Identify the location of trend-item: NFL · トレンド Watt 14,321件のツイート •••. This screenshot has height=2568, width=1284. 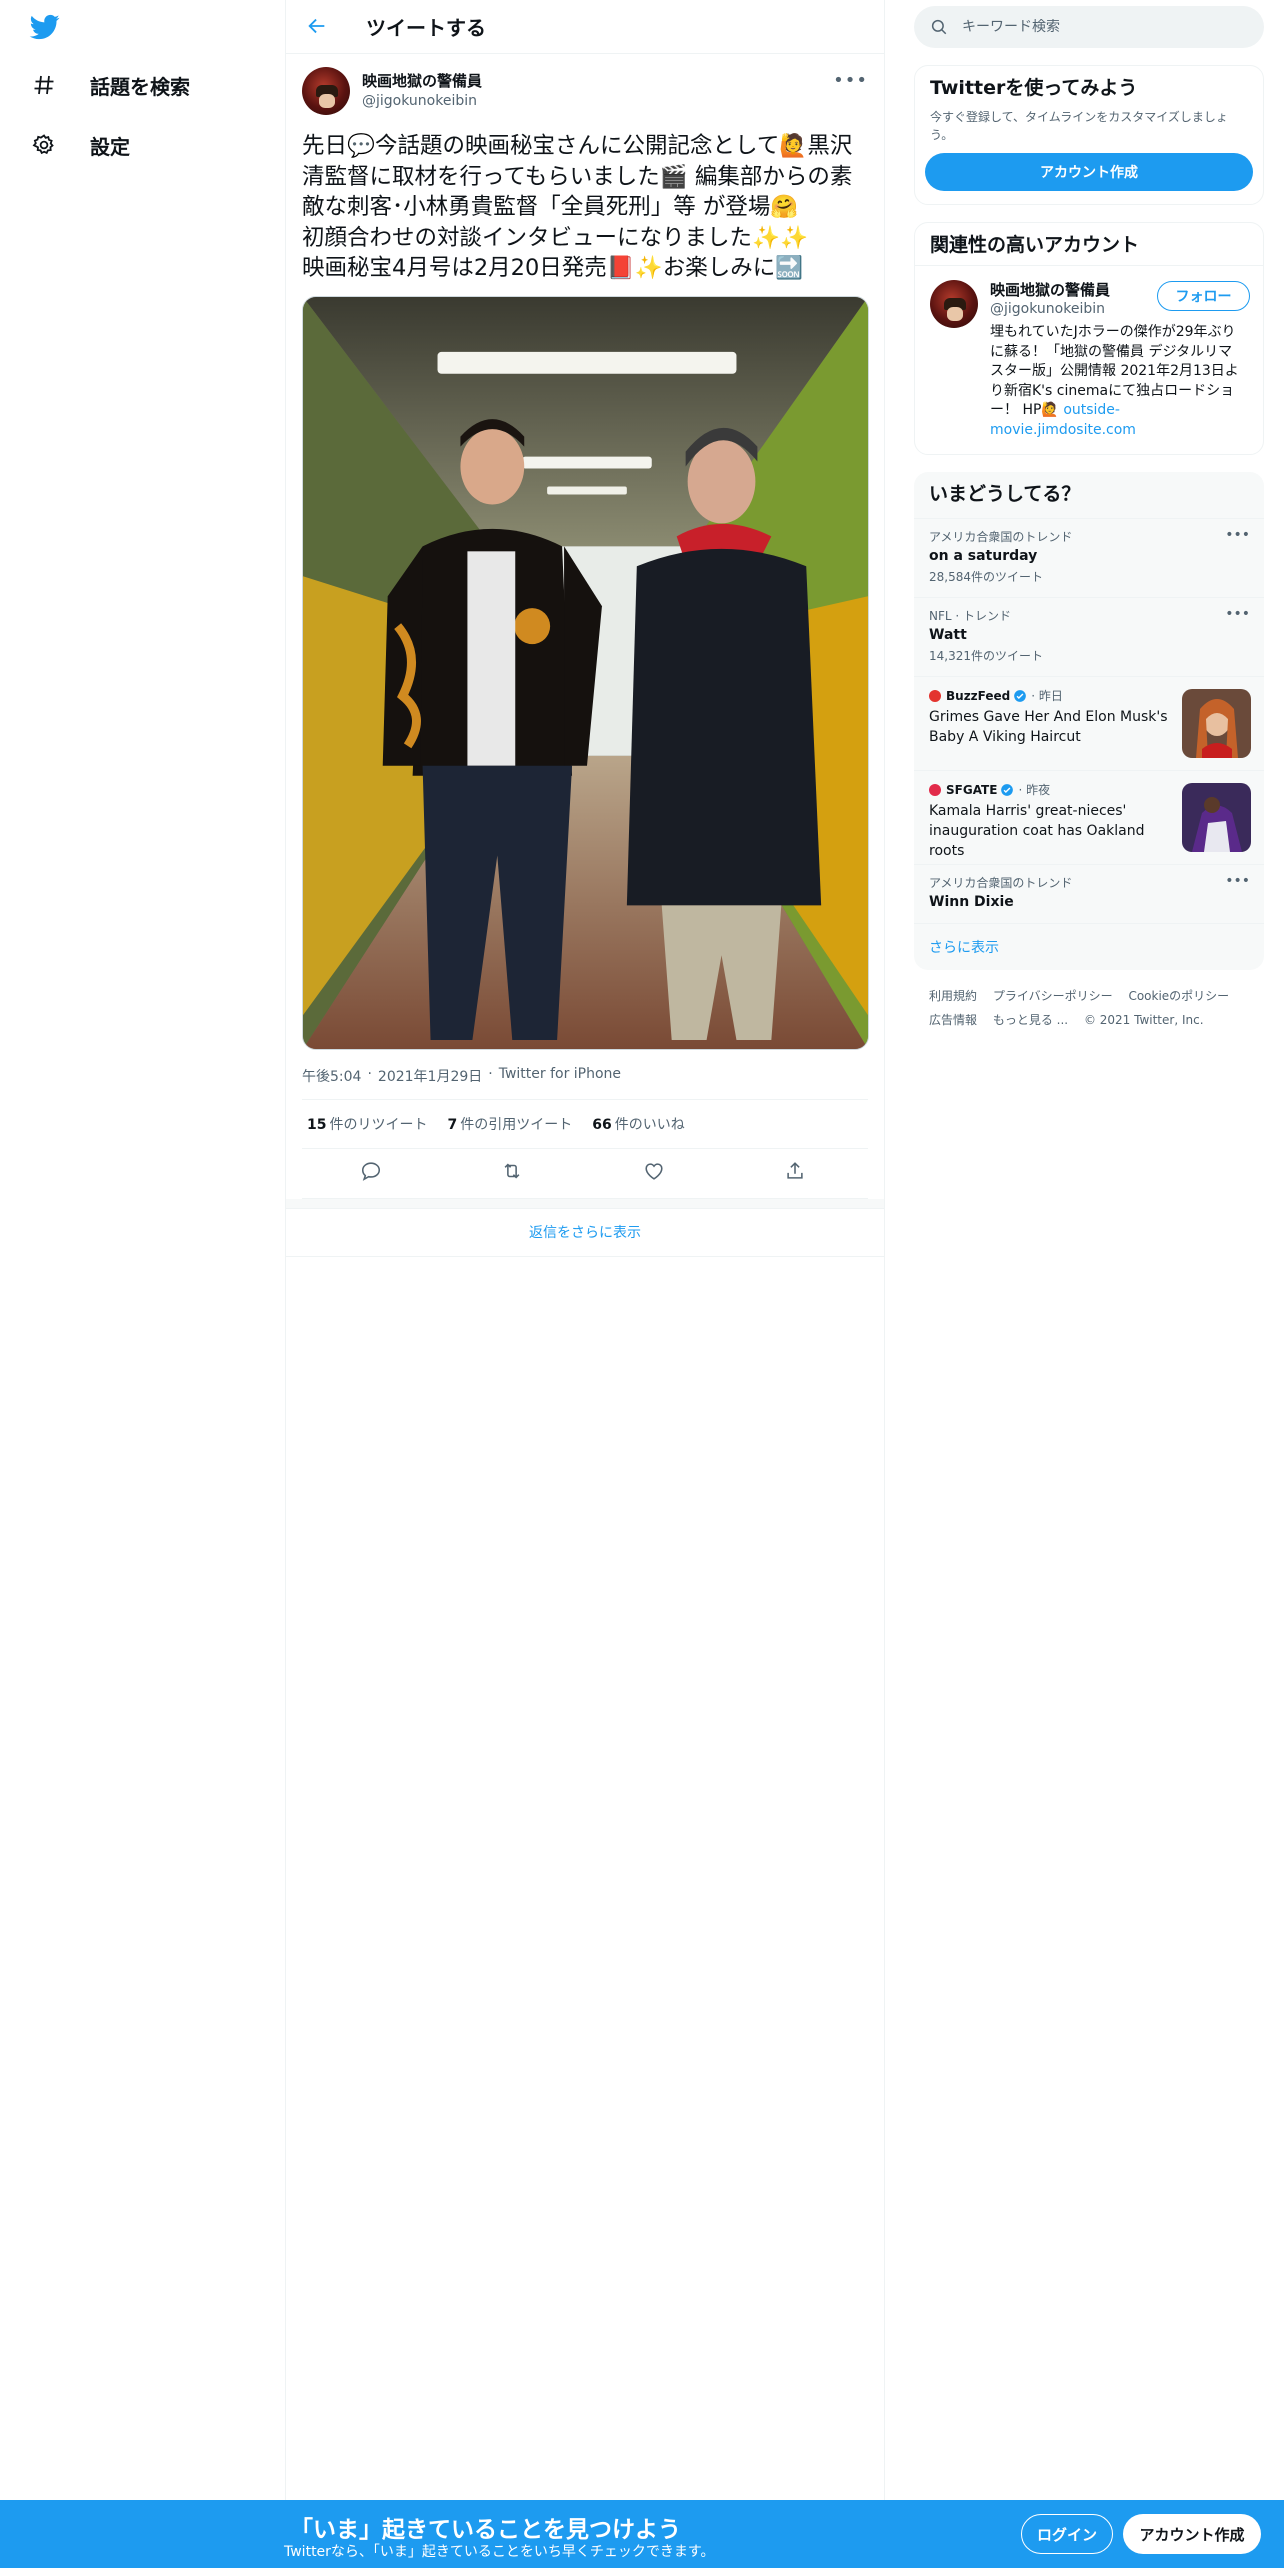
(1089, 636).